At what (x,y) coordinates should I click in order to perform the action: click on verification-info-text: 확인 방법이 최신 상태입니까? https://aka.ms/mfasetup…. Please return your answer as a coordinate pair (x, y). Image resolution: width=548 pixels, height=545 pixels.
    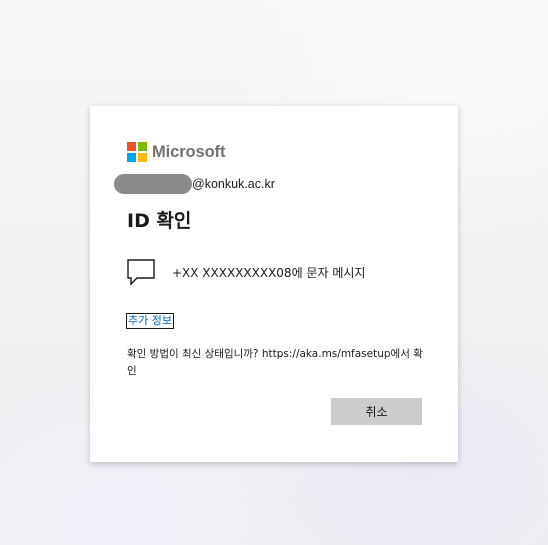
    Looking at the image, I should click on (275, 362).